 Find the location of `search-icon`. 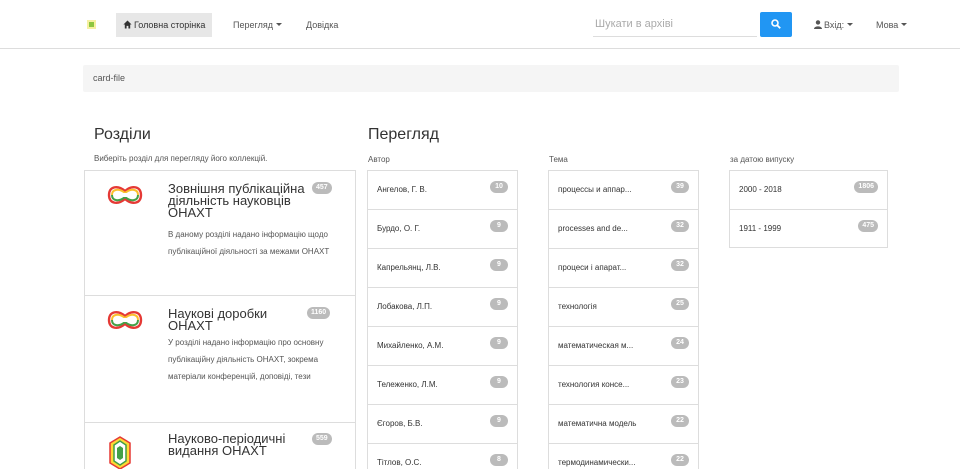

search-icon is located at coordinates (776, 24).